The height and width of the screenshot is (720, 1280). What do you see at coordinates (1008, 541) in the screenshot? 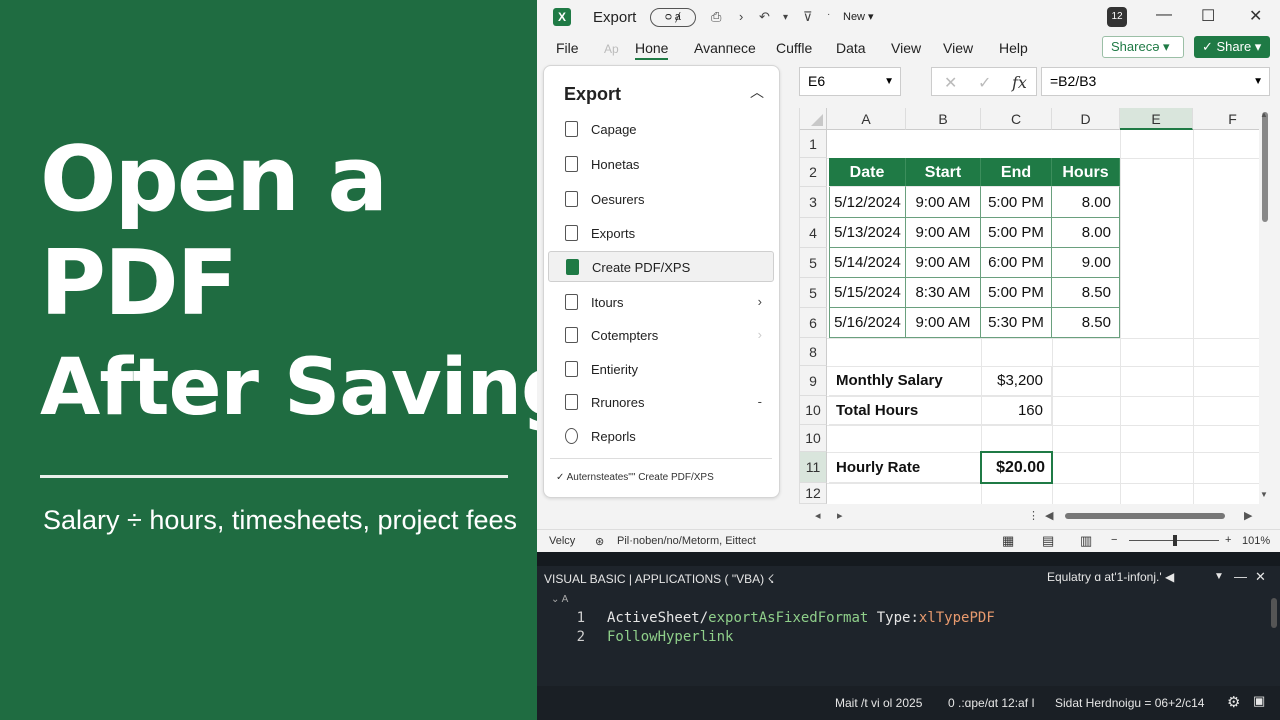
I see `normal-view-icon: ▦` at bounding box center [1008, 541].